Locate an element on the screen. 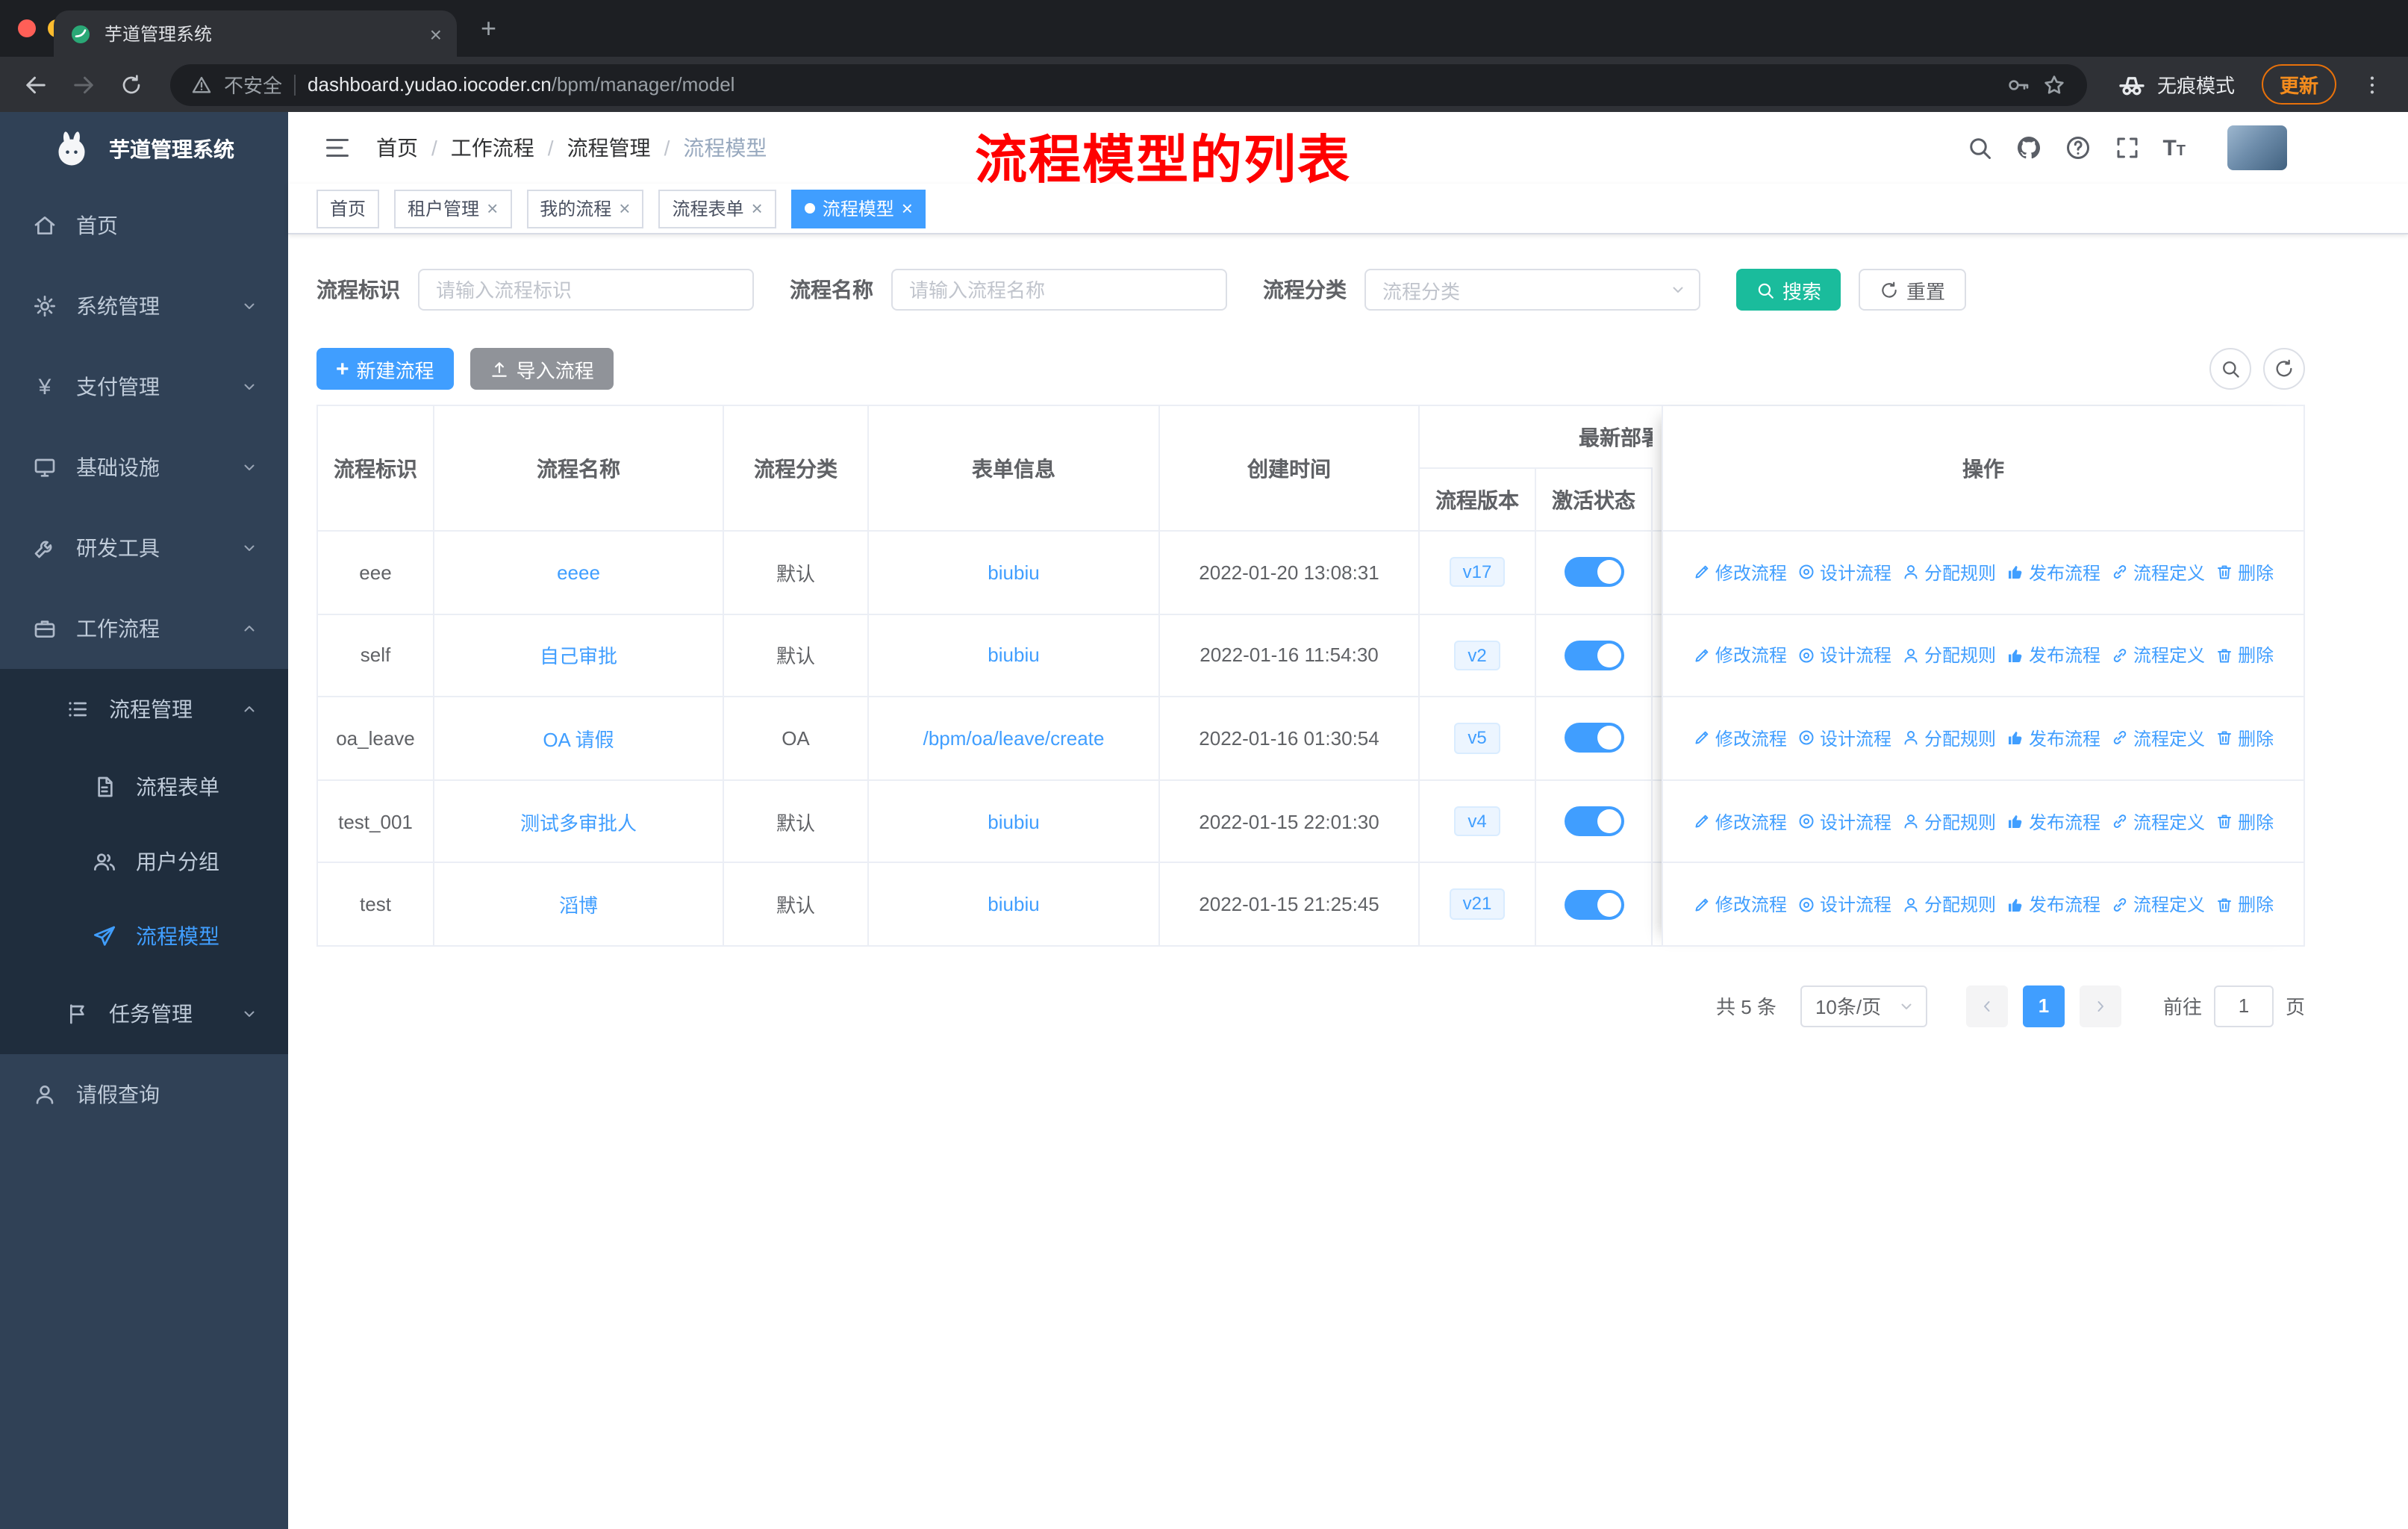  process-name-link: OA 请假 is located at coordinates (578, 738).